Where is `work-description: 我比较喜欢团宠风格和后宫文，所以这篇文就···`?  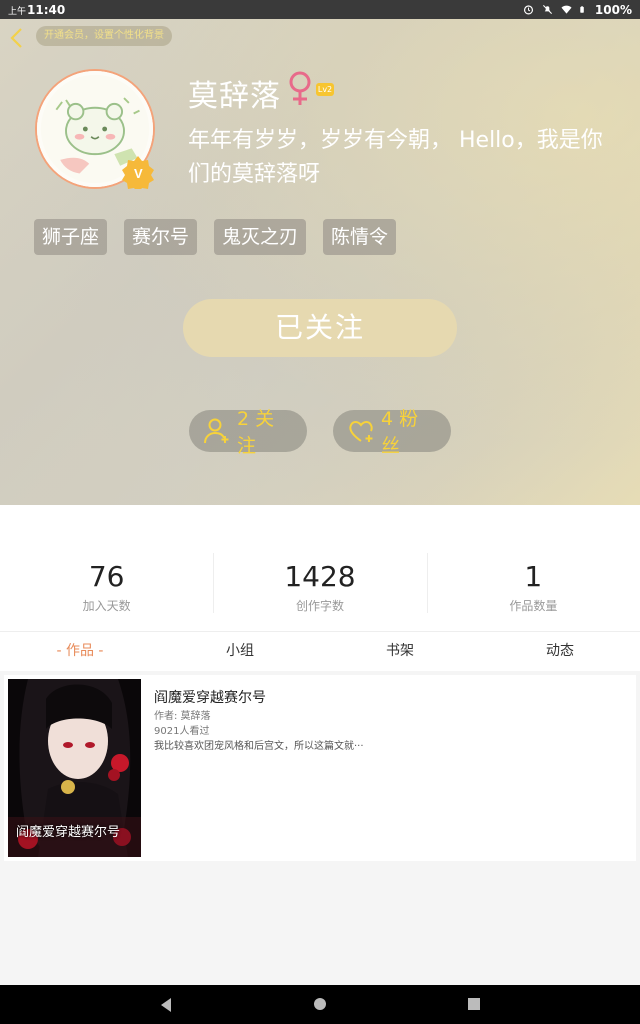
work-description: 我比较喜欢团宠风格和后宫文，所以这篇文就··· is located at coordinates (259, 746).